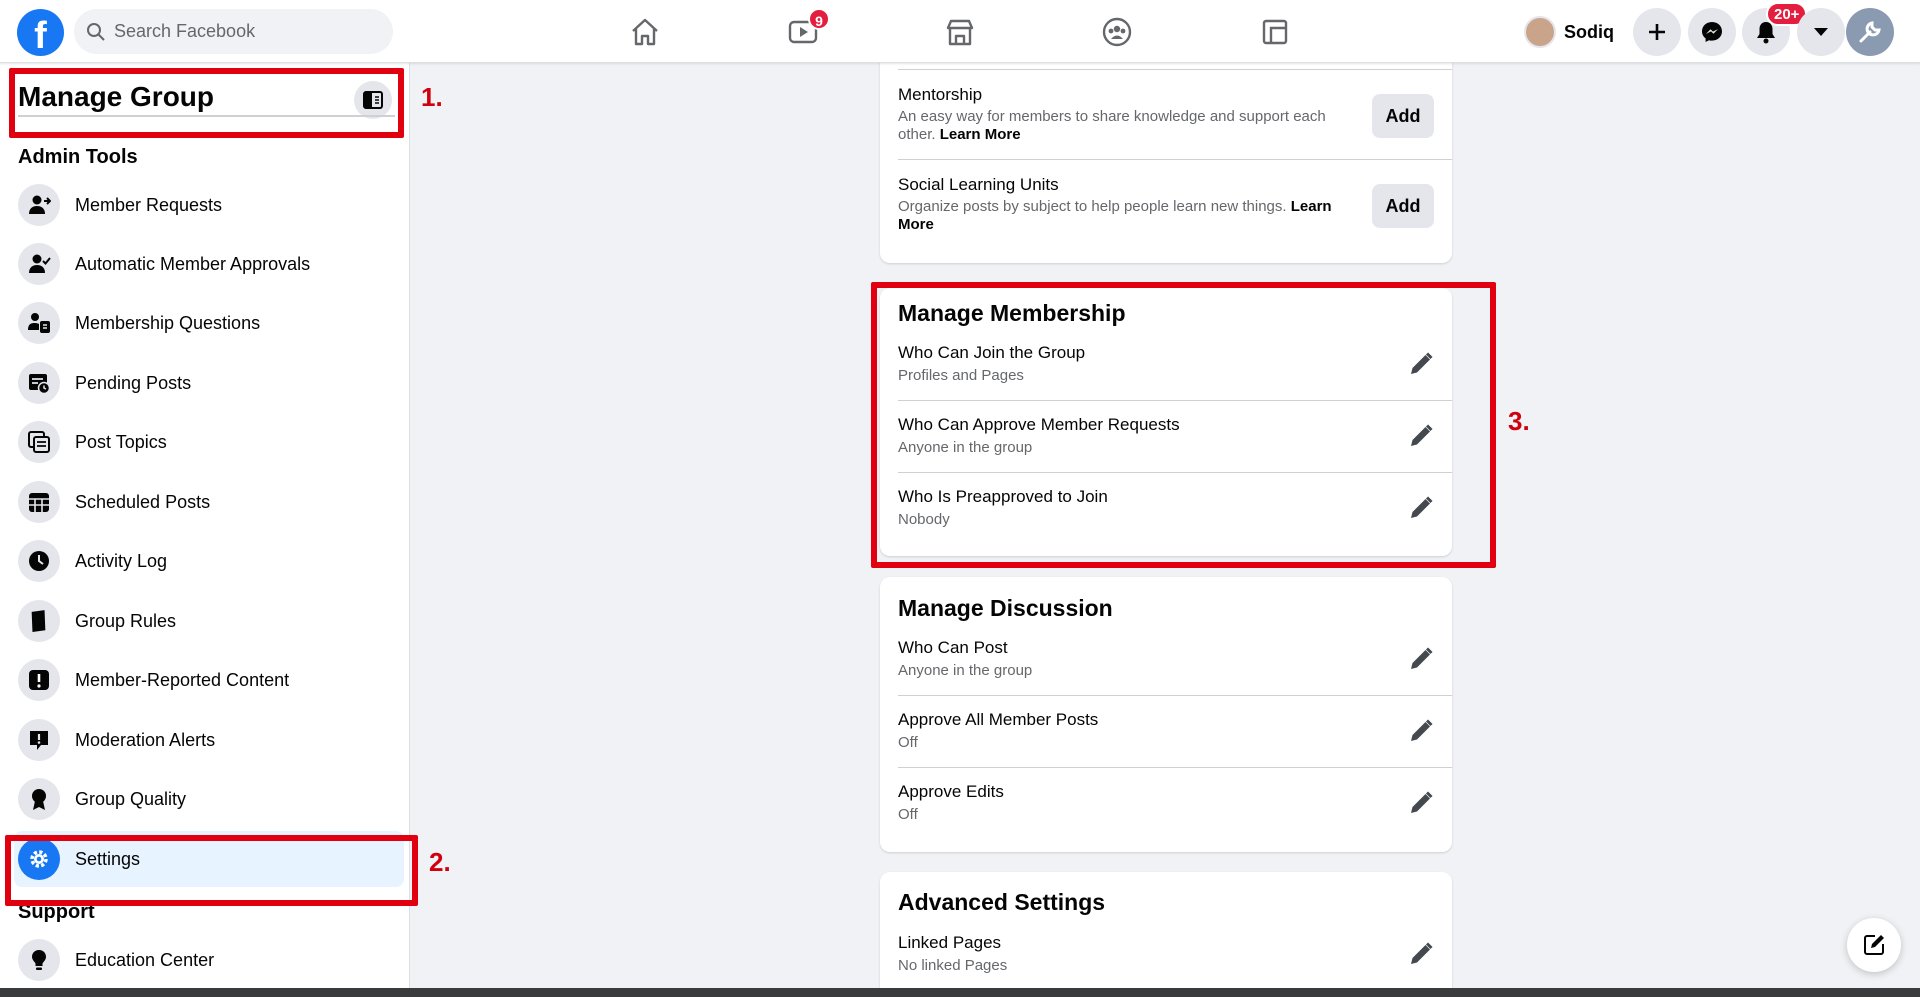  I want to click on notifications-button: 20+, so click(1775, 29).